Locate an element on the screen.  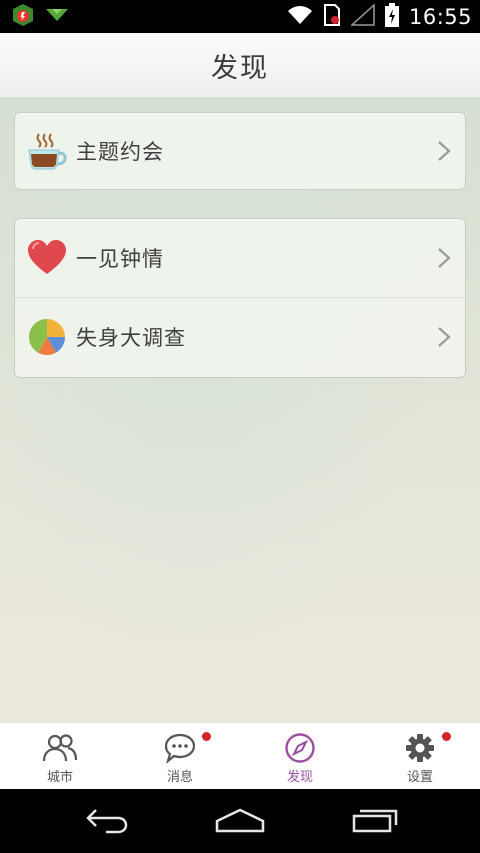
status-bar-notifications is located at coordinates (40, 17).